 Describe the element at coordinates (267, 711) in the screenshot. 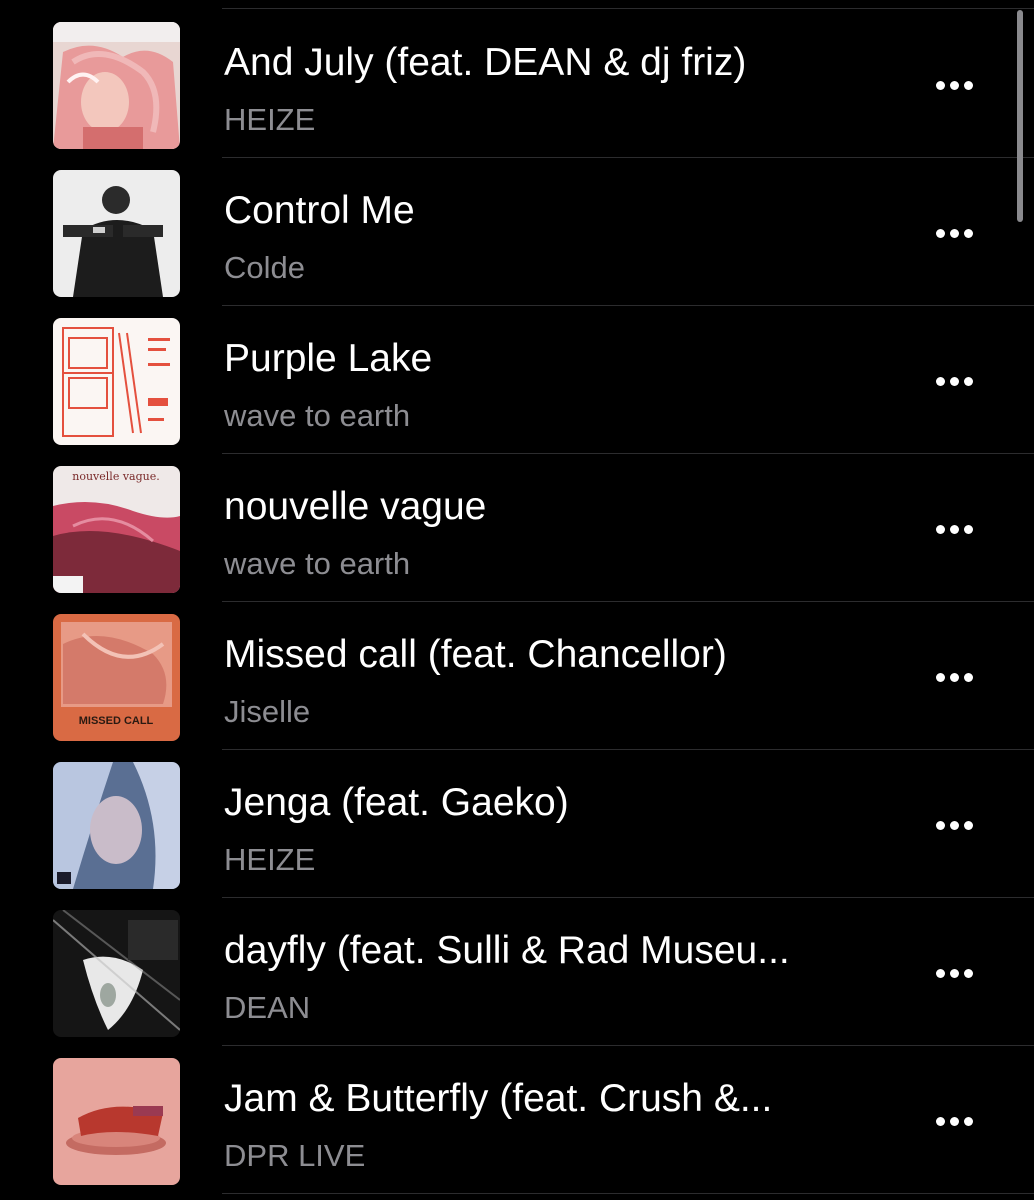

I see `song-artist: Jiselle` at that location.